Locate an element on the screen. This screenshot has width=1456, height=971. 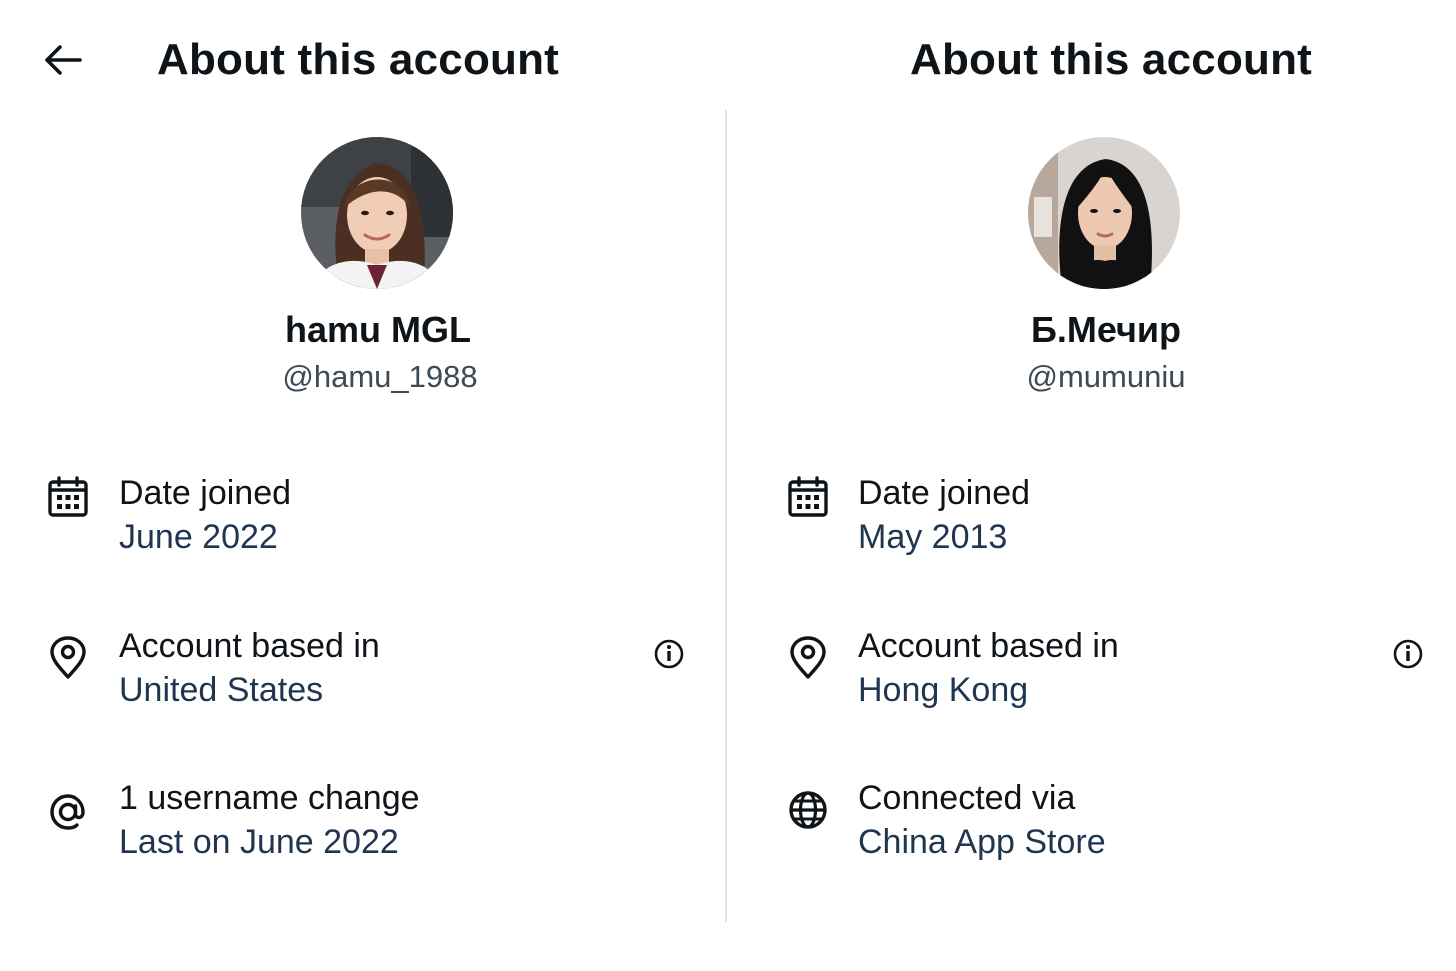
globe-icon is located at coordinates (808, 810).